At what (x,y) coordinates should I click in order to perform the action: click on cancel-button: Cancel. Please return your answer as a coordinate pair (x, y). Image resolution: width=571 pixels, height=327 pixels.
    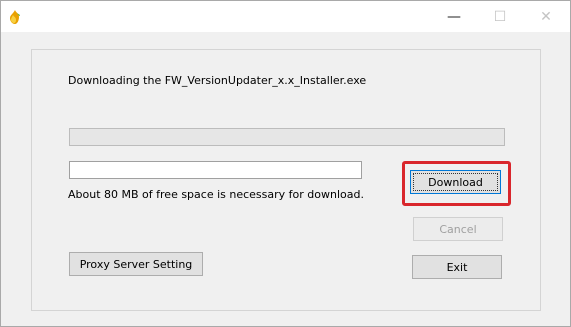
    Looking at the image, I should click on (458, 229).